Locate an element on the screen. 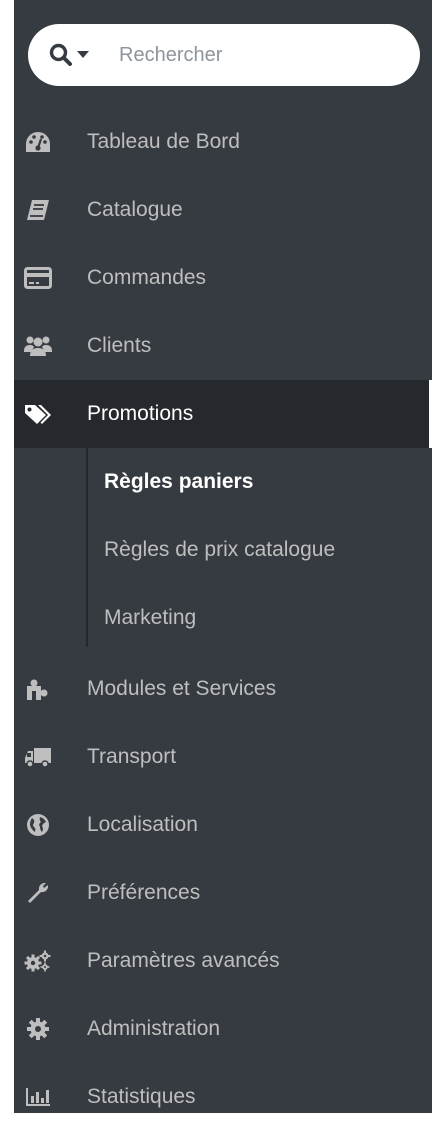 The width and height of the screenshot is (434, 1131). menu-item-label: Paramètres avancés is located at coordinates (183, 960).